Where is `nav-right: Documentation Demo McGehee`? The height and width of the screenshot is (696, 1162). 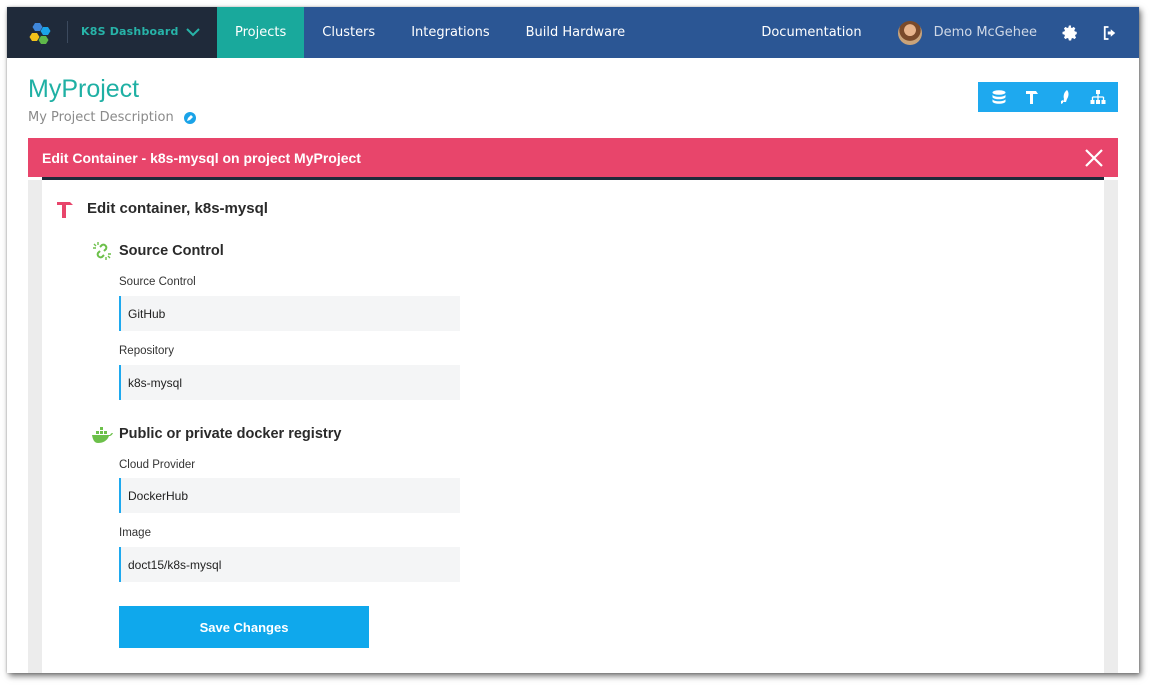
nav-right: Documentation Demo McGehee is located at coordinates (950, 32).